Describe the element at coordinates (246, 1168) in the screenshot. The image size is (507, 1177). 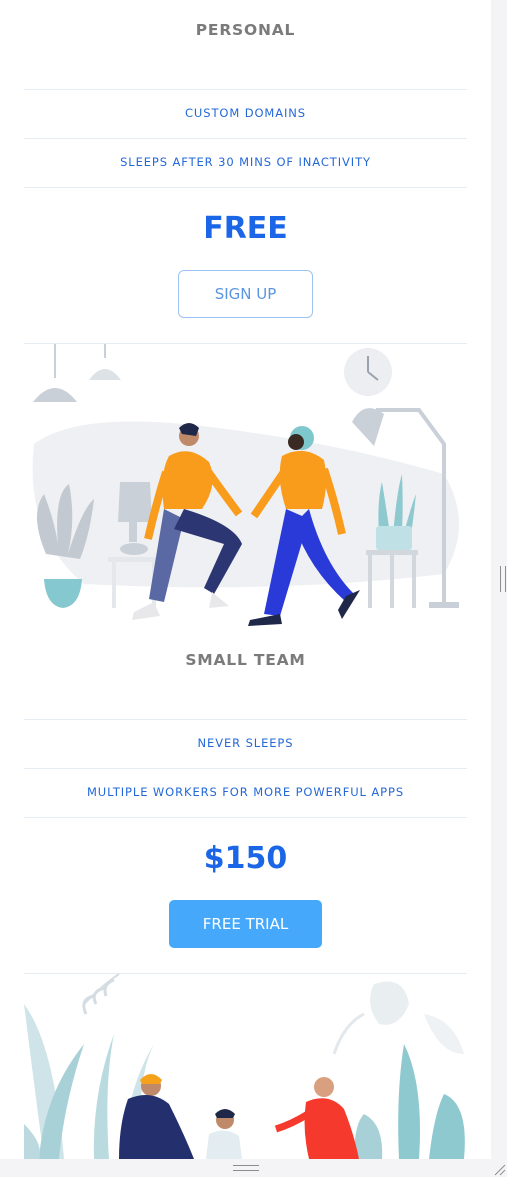
I see `horizontal-scroll-grip-icon` at that location.